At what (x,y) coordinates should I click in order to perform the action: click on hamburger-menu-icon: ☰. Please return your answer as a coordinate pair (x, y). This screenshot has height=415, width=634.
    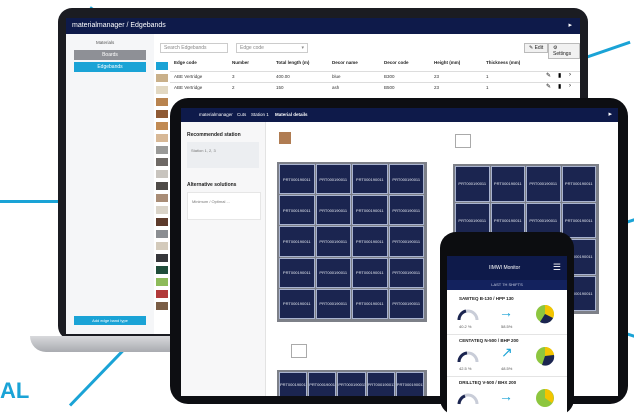
    Looking at the image, I should click on (557, 267).